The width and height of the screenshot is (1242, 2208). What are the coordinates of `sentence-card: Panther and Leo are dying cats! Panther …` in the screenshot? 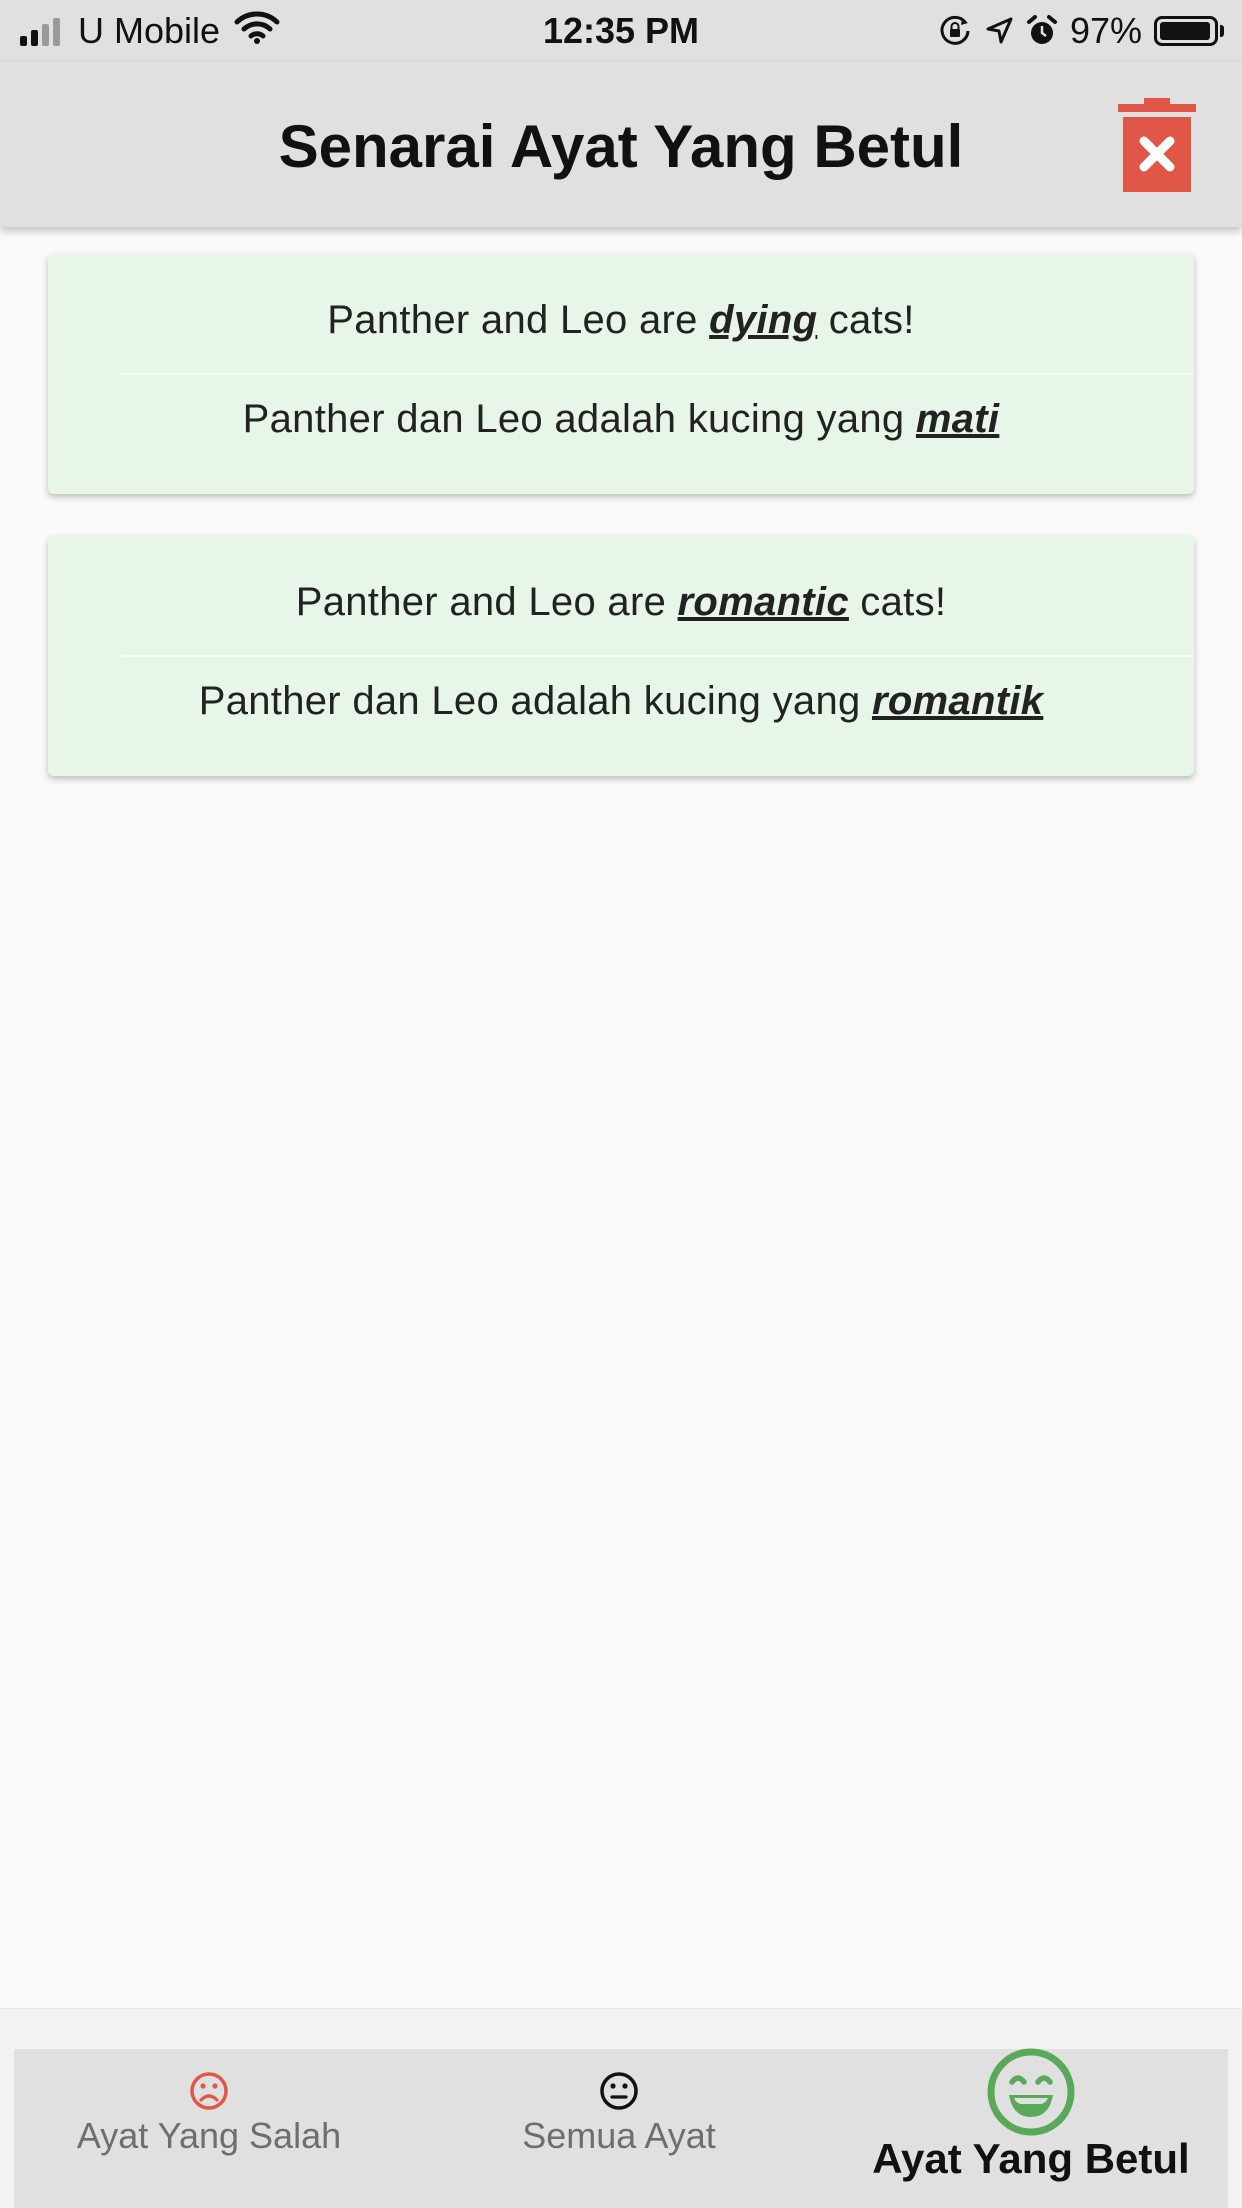 It's located at (621, 374).